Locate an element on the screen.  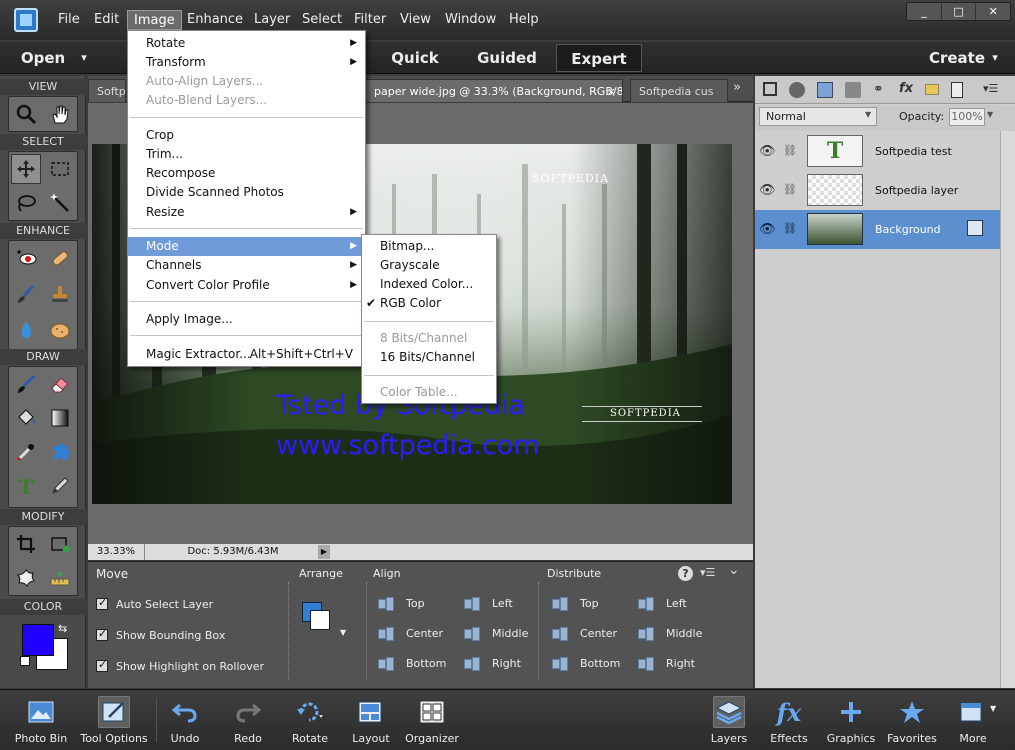
zoom-readout: 33.33% is located at coordinates (116, 552).